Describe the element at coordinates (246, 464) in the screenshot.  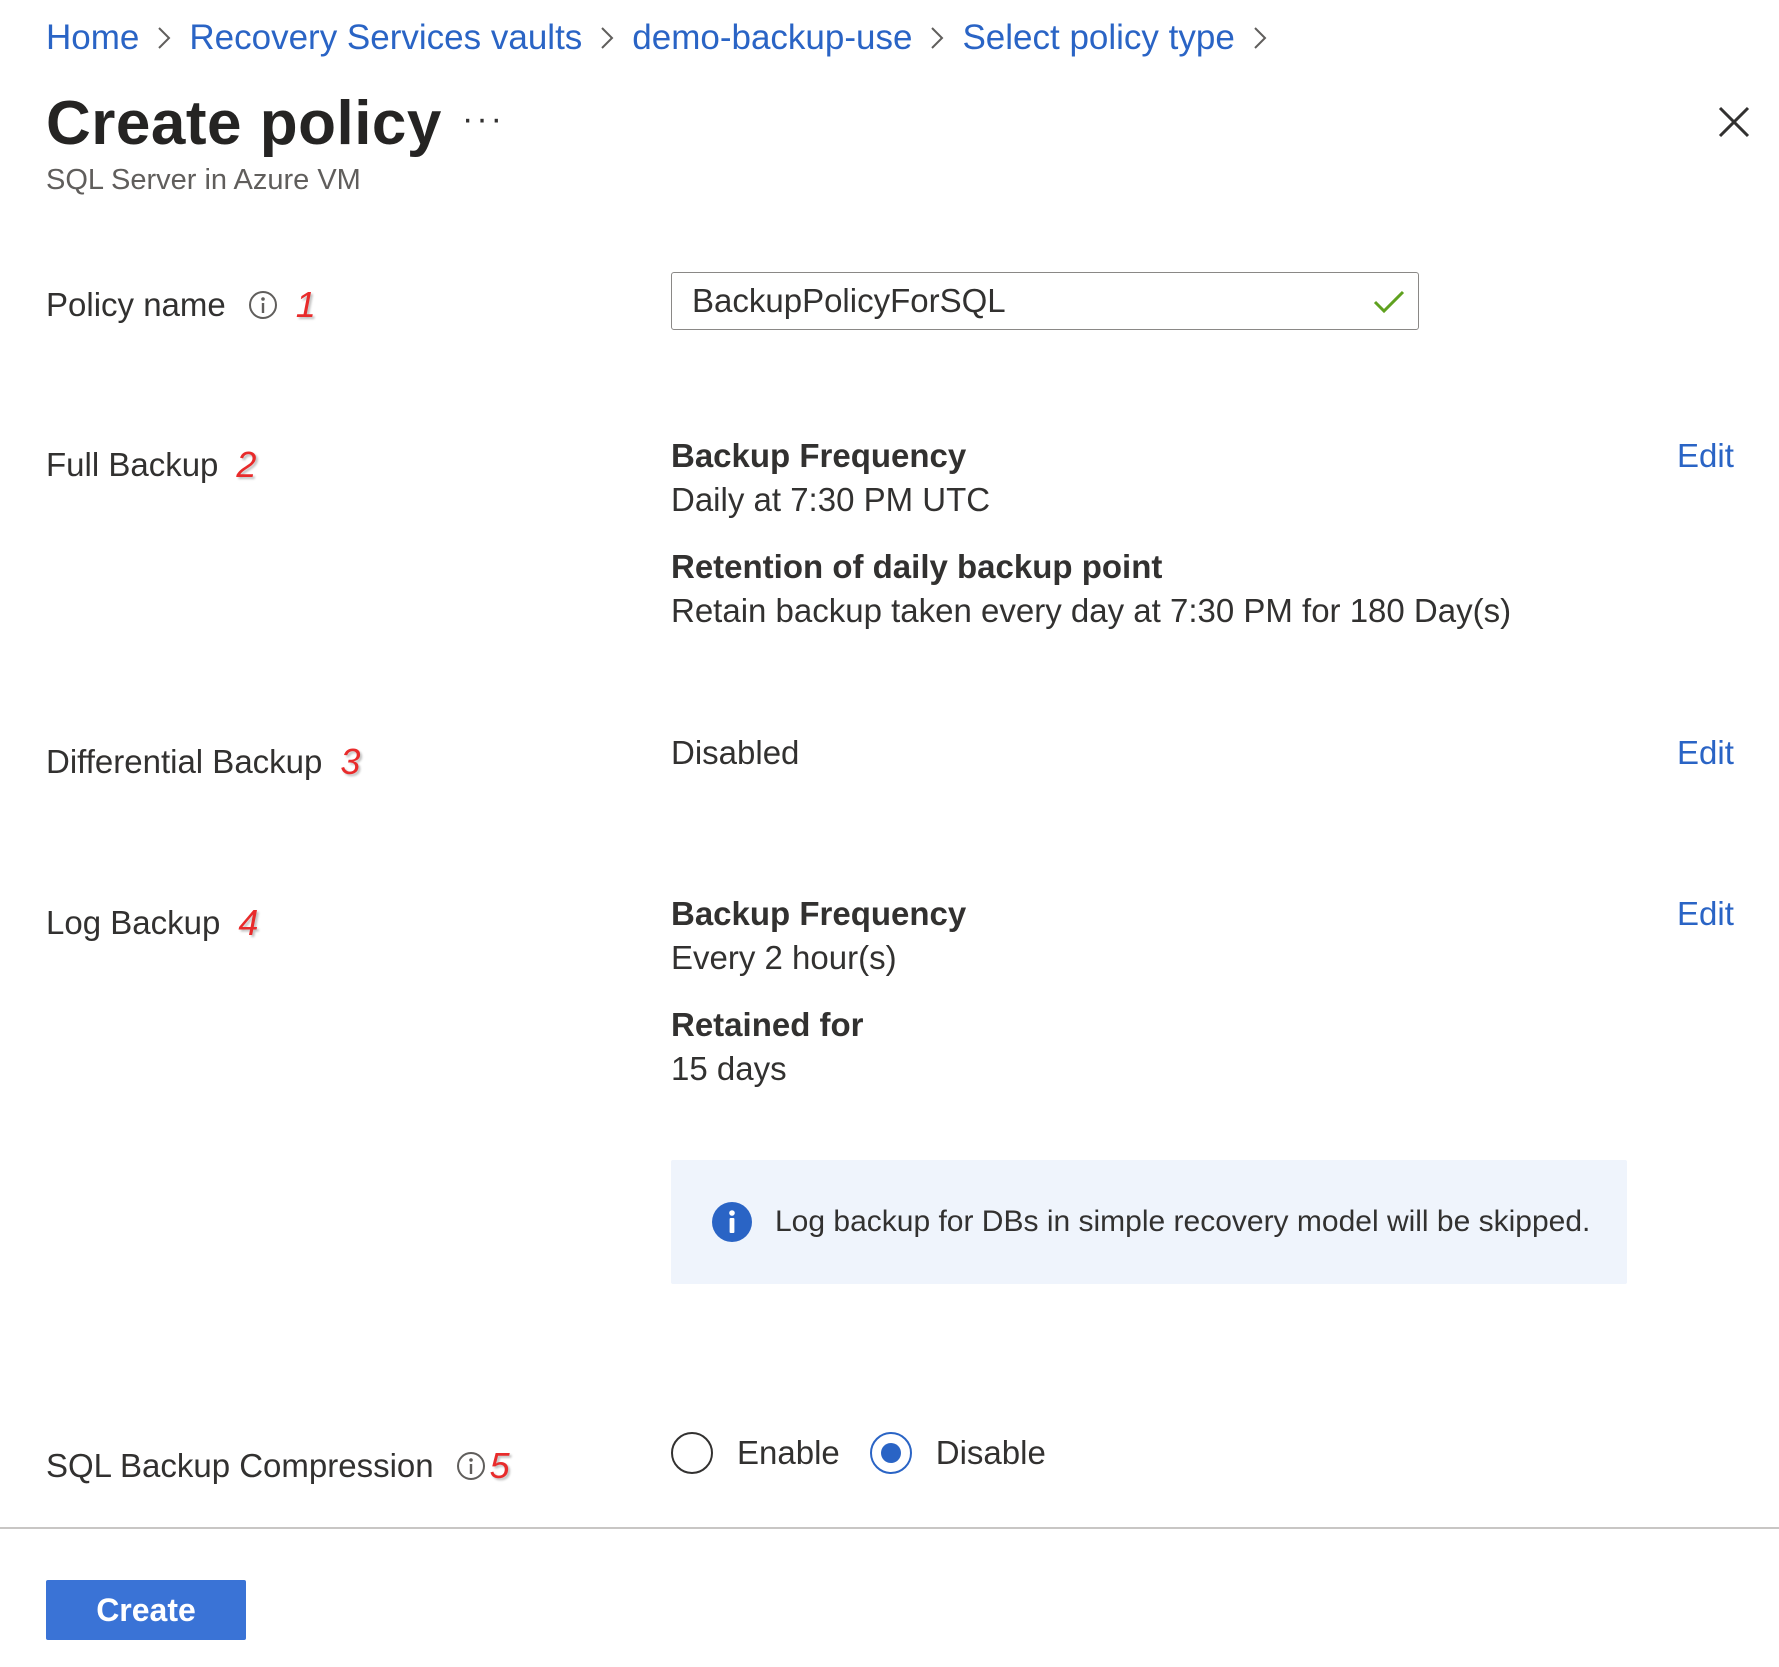
I see `annotation-marker-2: 2` at that location.